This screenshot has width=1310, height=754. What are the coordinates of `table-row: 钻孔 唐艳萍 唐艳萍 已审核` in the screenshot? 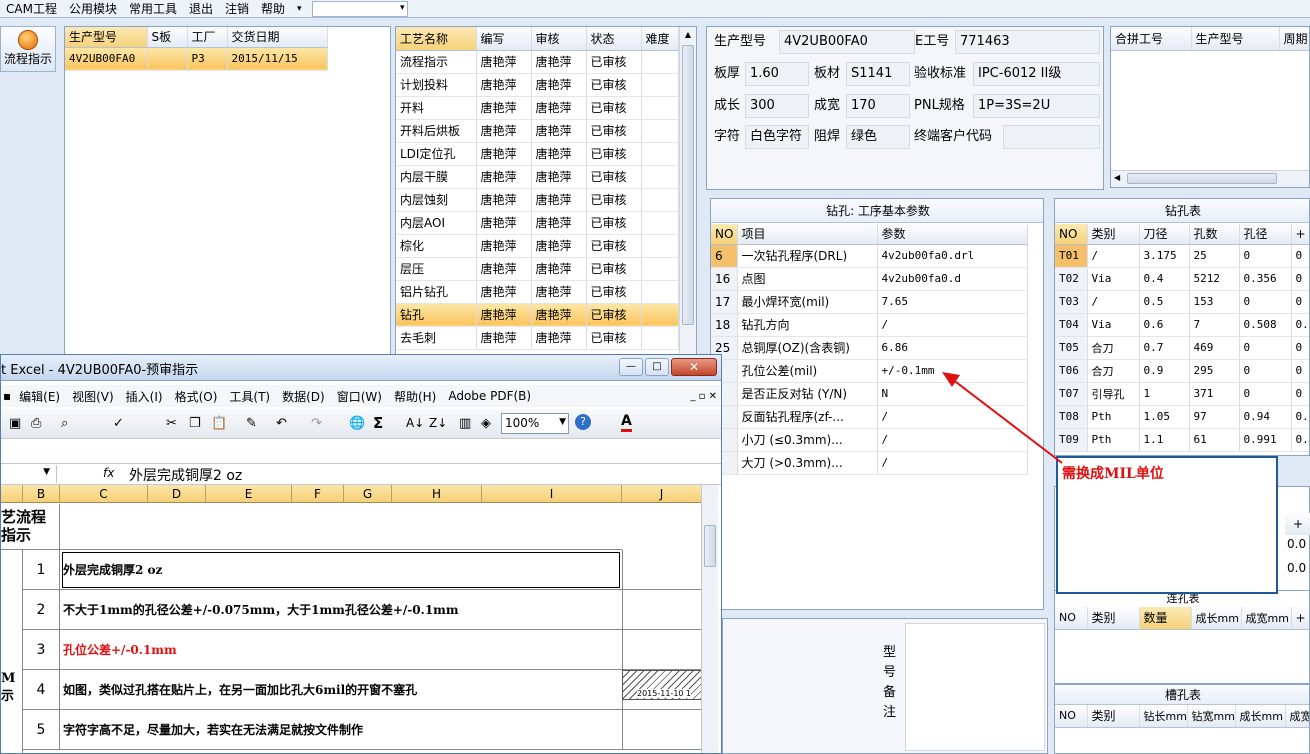 It's located at (537, 315).